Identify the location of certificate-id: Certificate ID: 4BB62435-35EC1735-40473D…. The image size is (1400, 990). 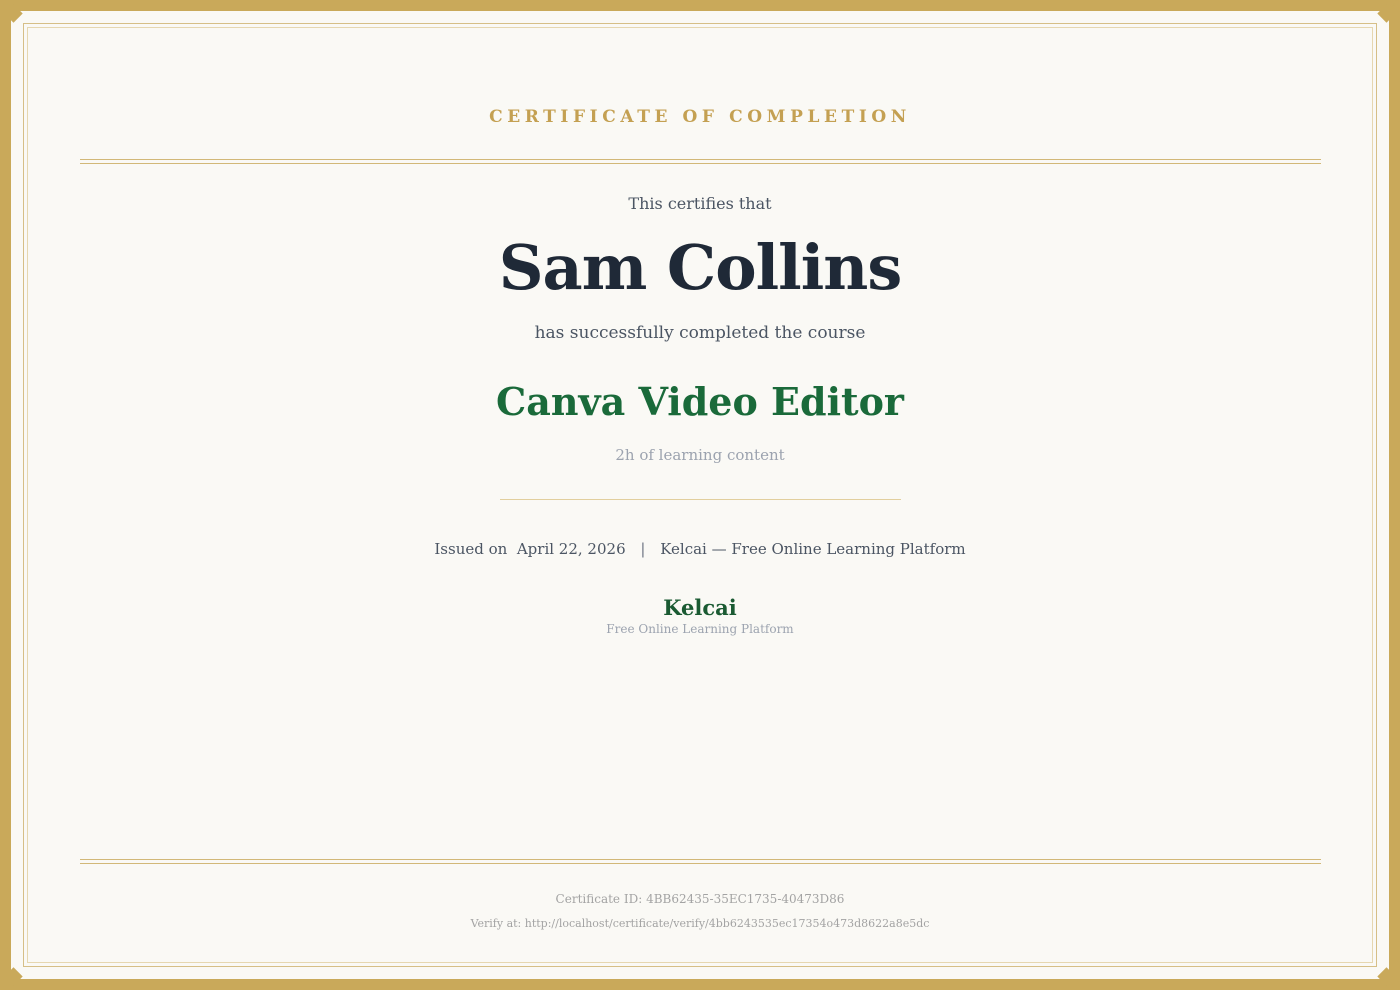
(700, 899).